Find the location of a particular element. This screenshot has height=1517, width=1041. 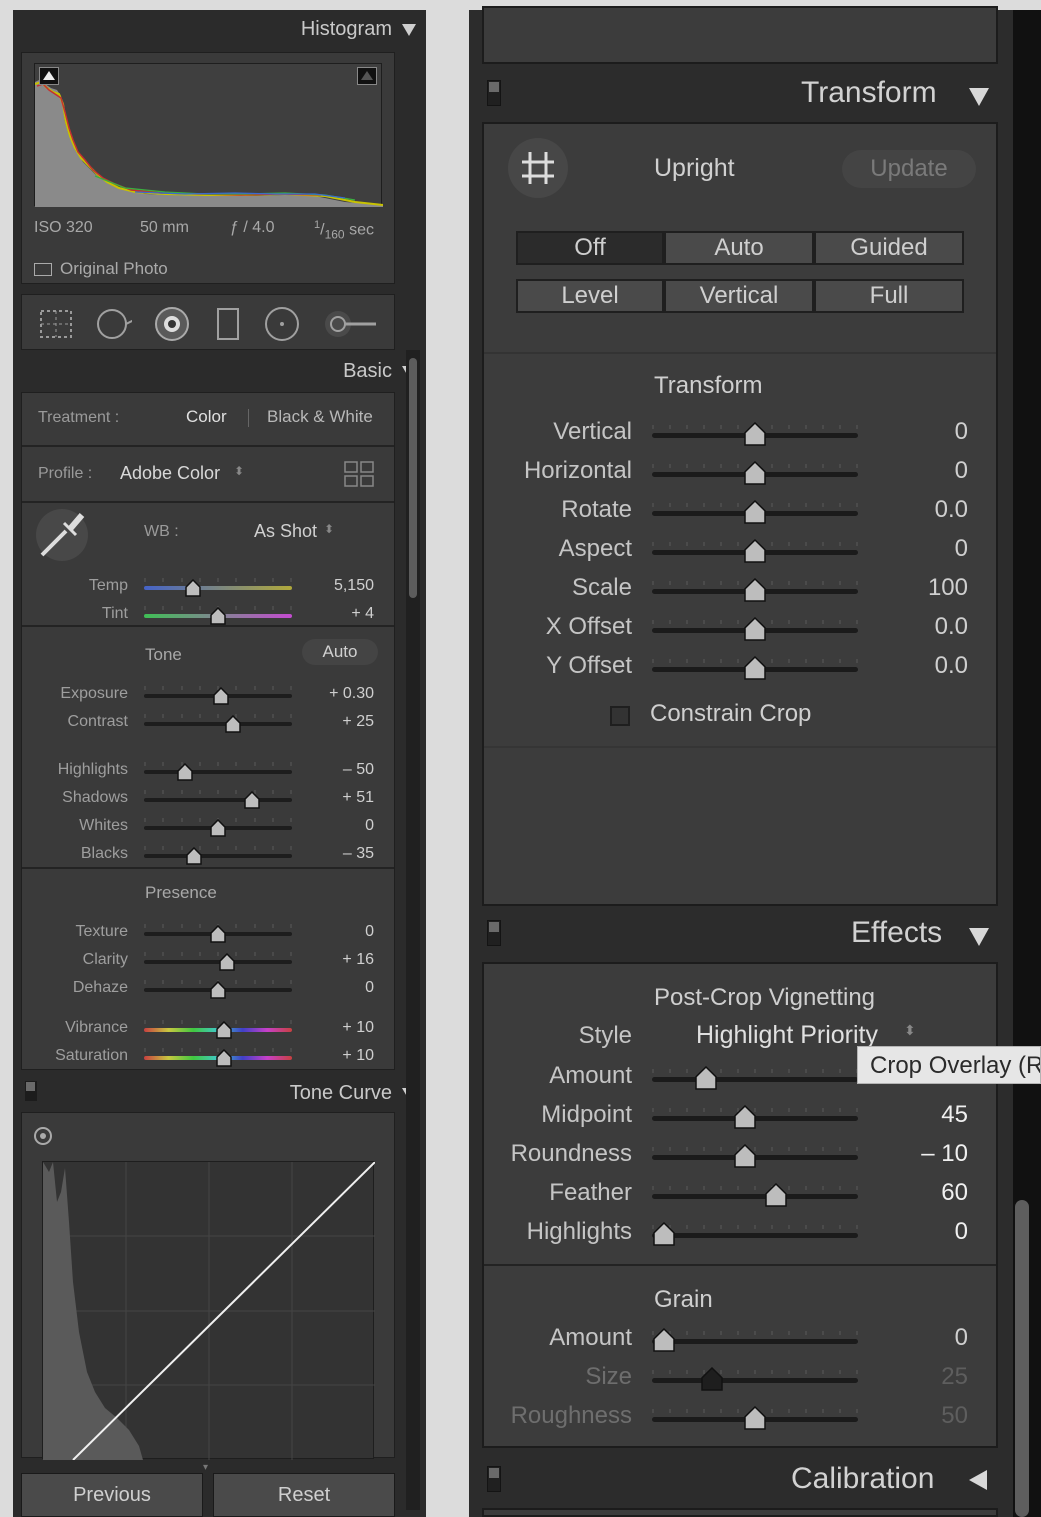

scale-slider-row: Scale 100 is located at coordinates (742, 589).